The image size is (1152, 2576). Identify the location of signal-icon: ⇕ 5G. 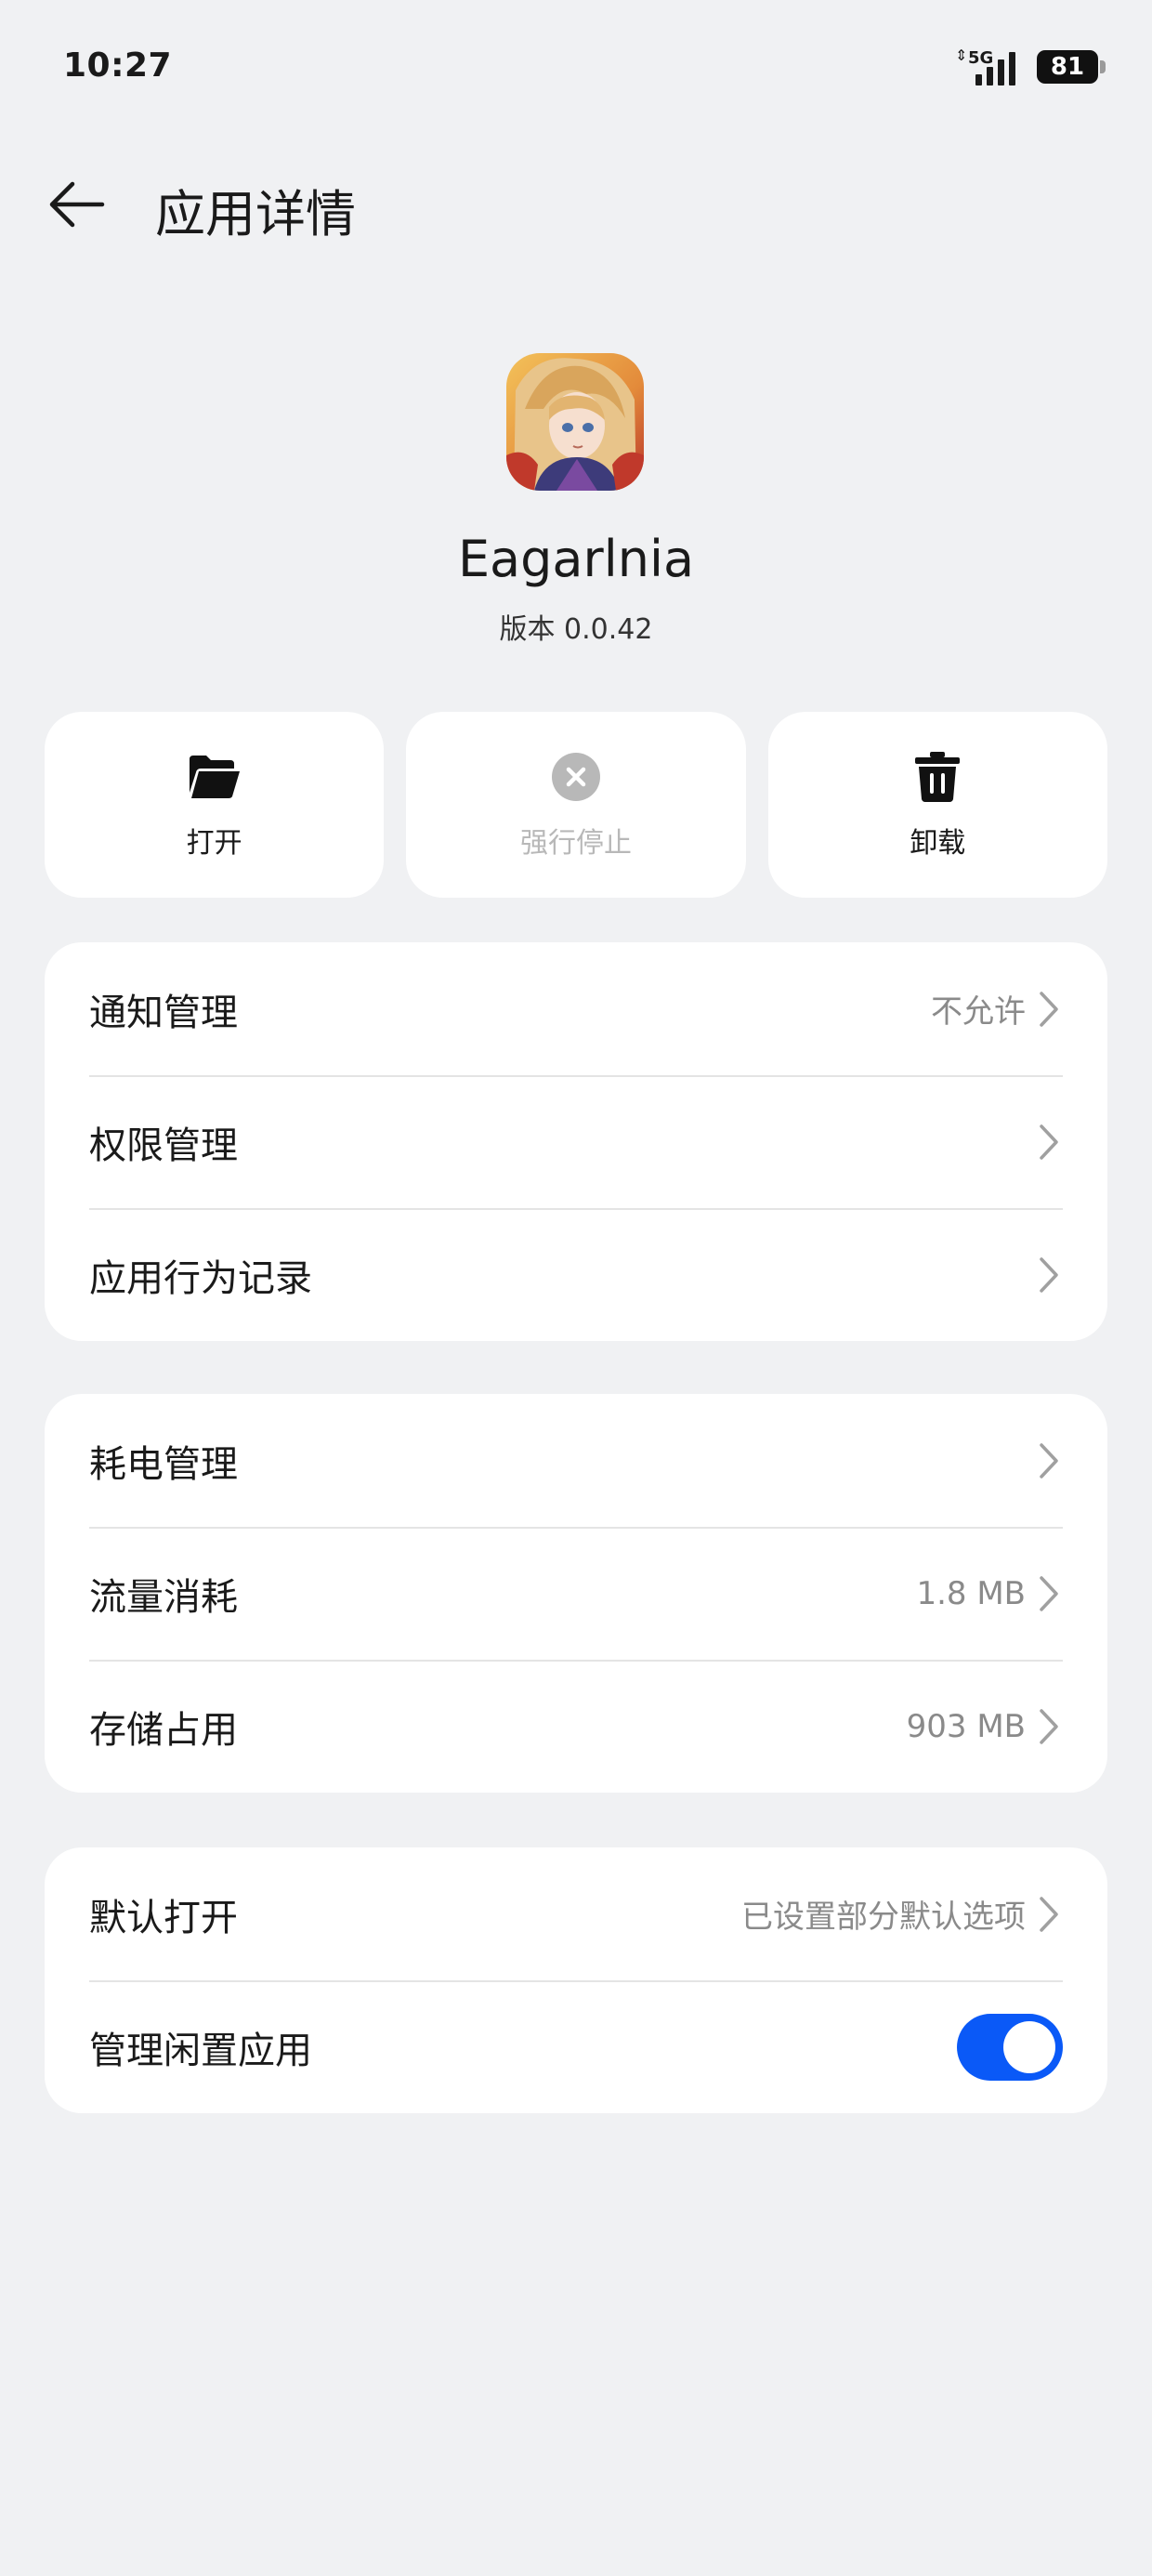
(989, 66).